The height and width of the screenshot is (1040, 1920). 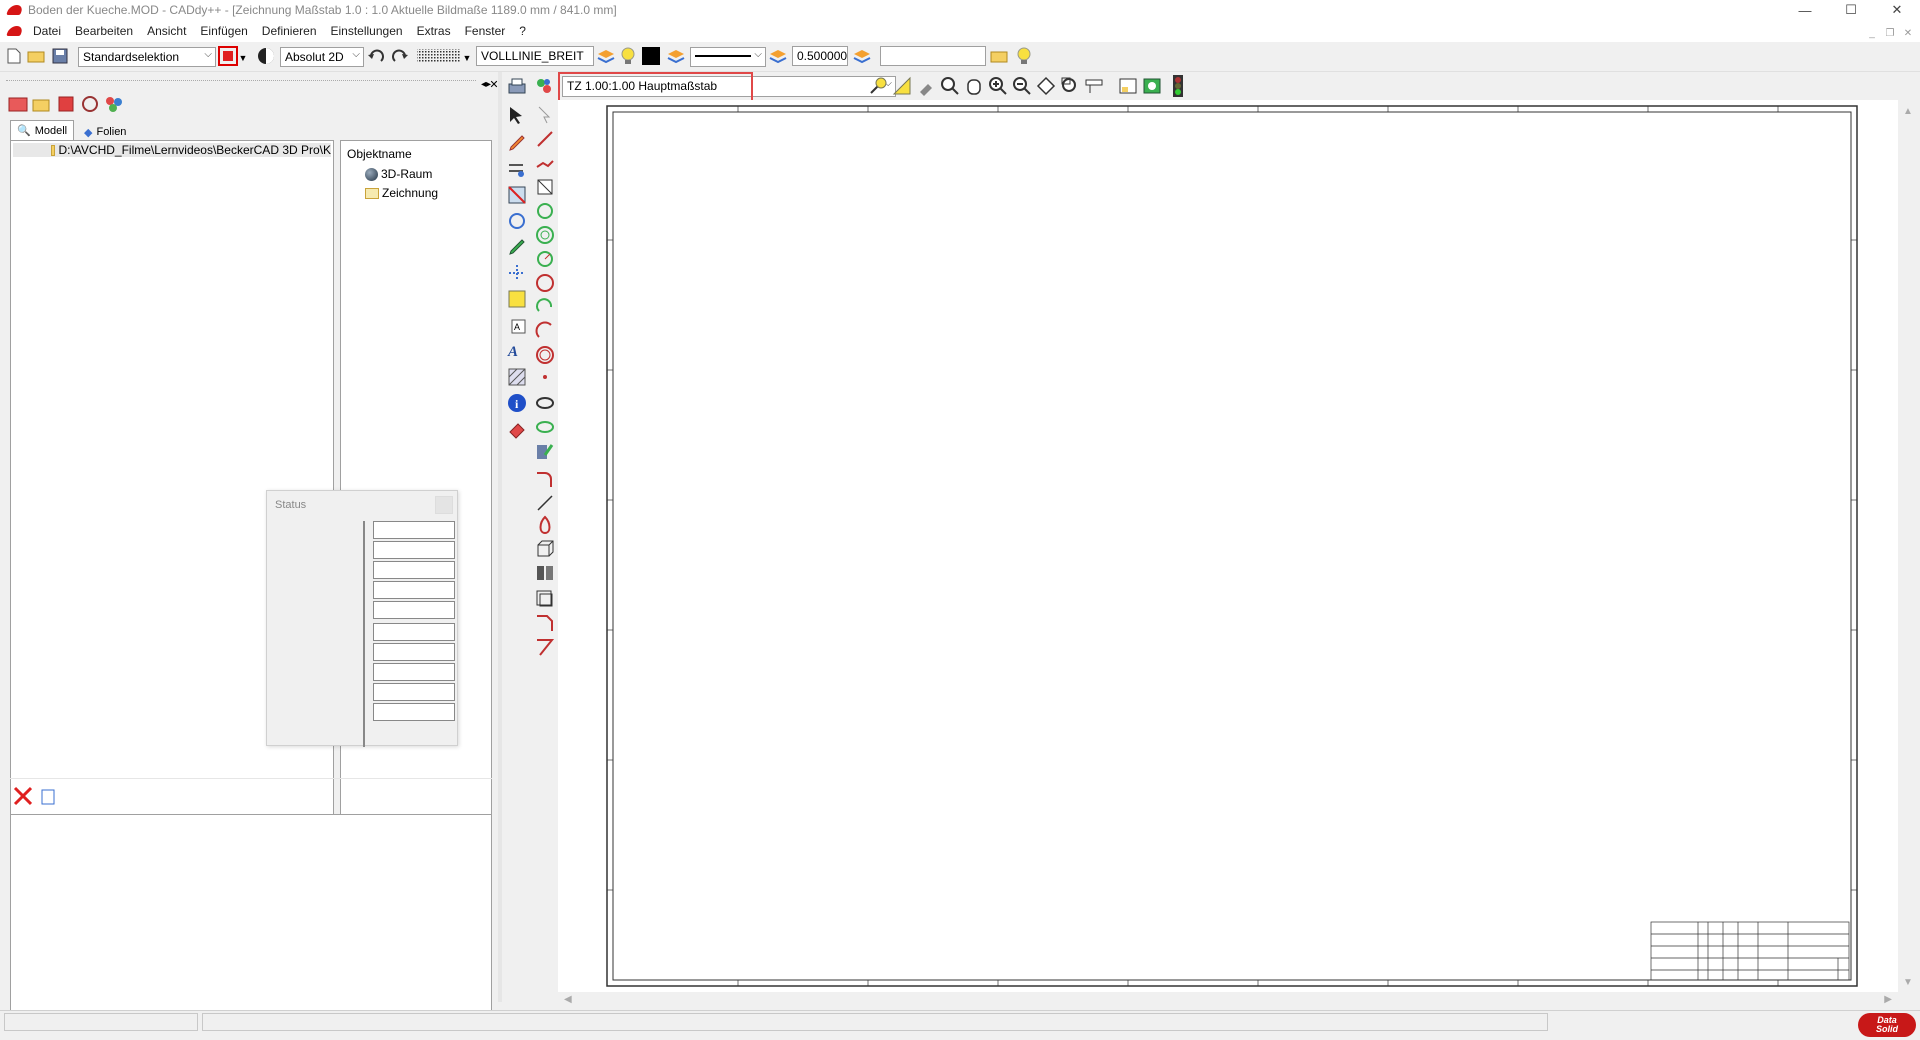 What do you see at coordinates (48, 796) in the screenshot?
I see `clipboard-icon` at bounding box center [48, 796].